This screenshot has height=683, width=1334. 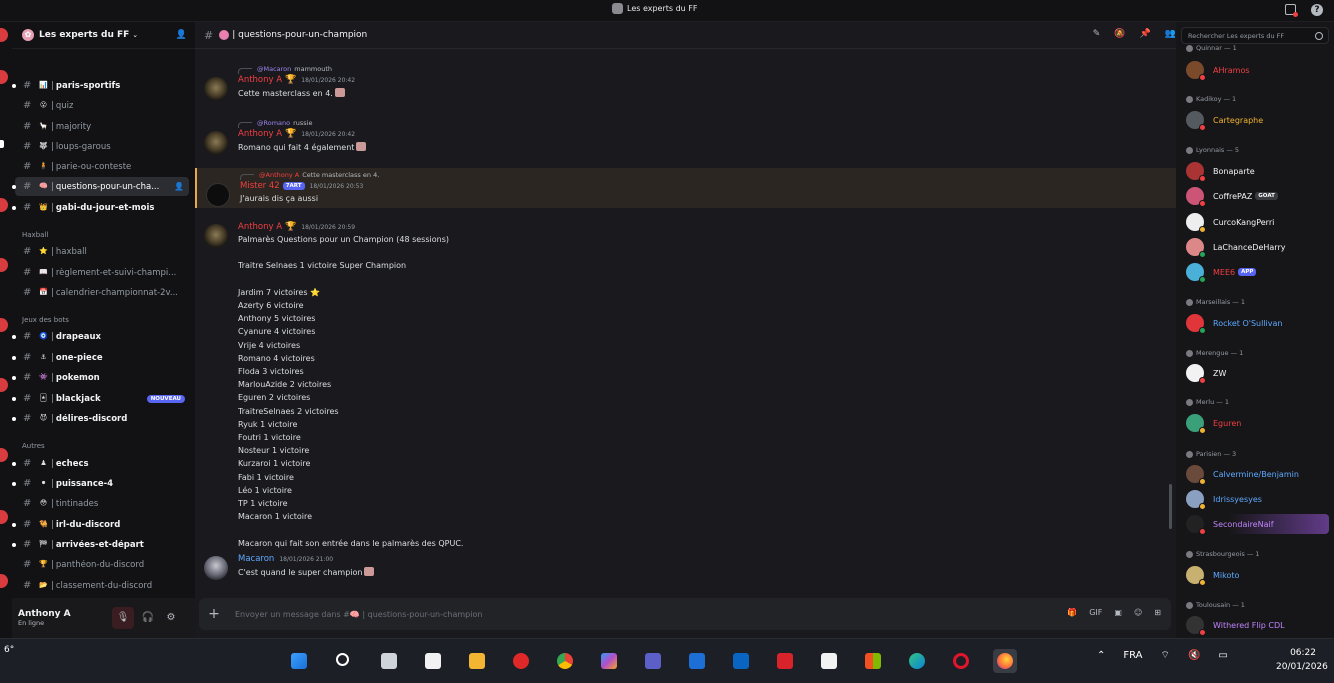 What do you see at coordinates (102, 251) in the screenshot?
I see `channel-item: # ⭐ | haxball` at bounding box center [102, 251].